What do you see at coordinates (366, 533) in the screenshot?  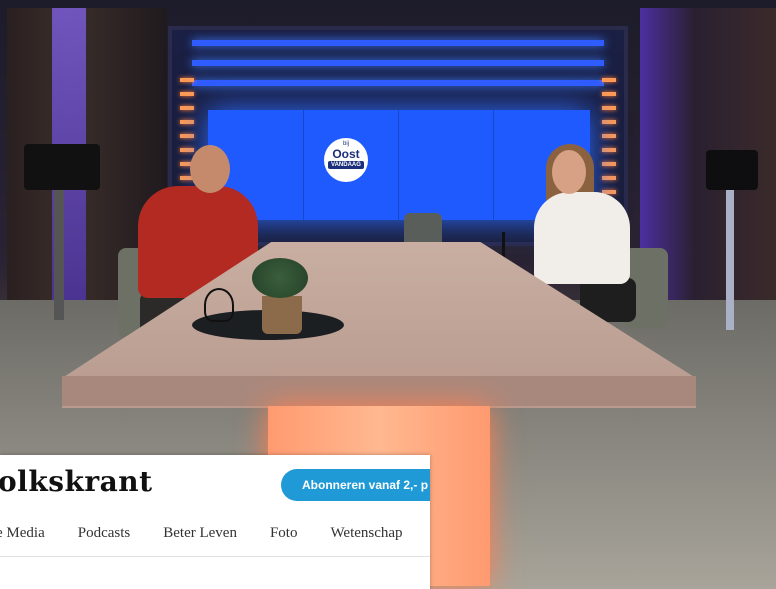 I see `nav-item-wetenschap: Wetenschap` at bounding box center [366, 533].